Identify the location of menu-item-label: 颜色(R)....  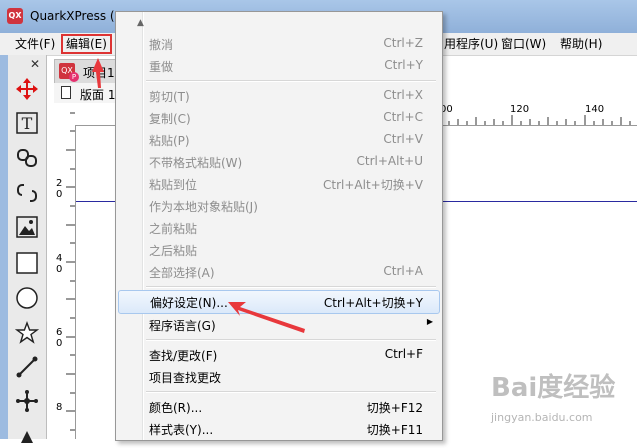
(176, 408).